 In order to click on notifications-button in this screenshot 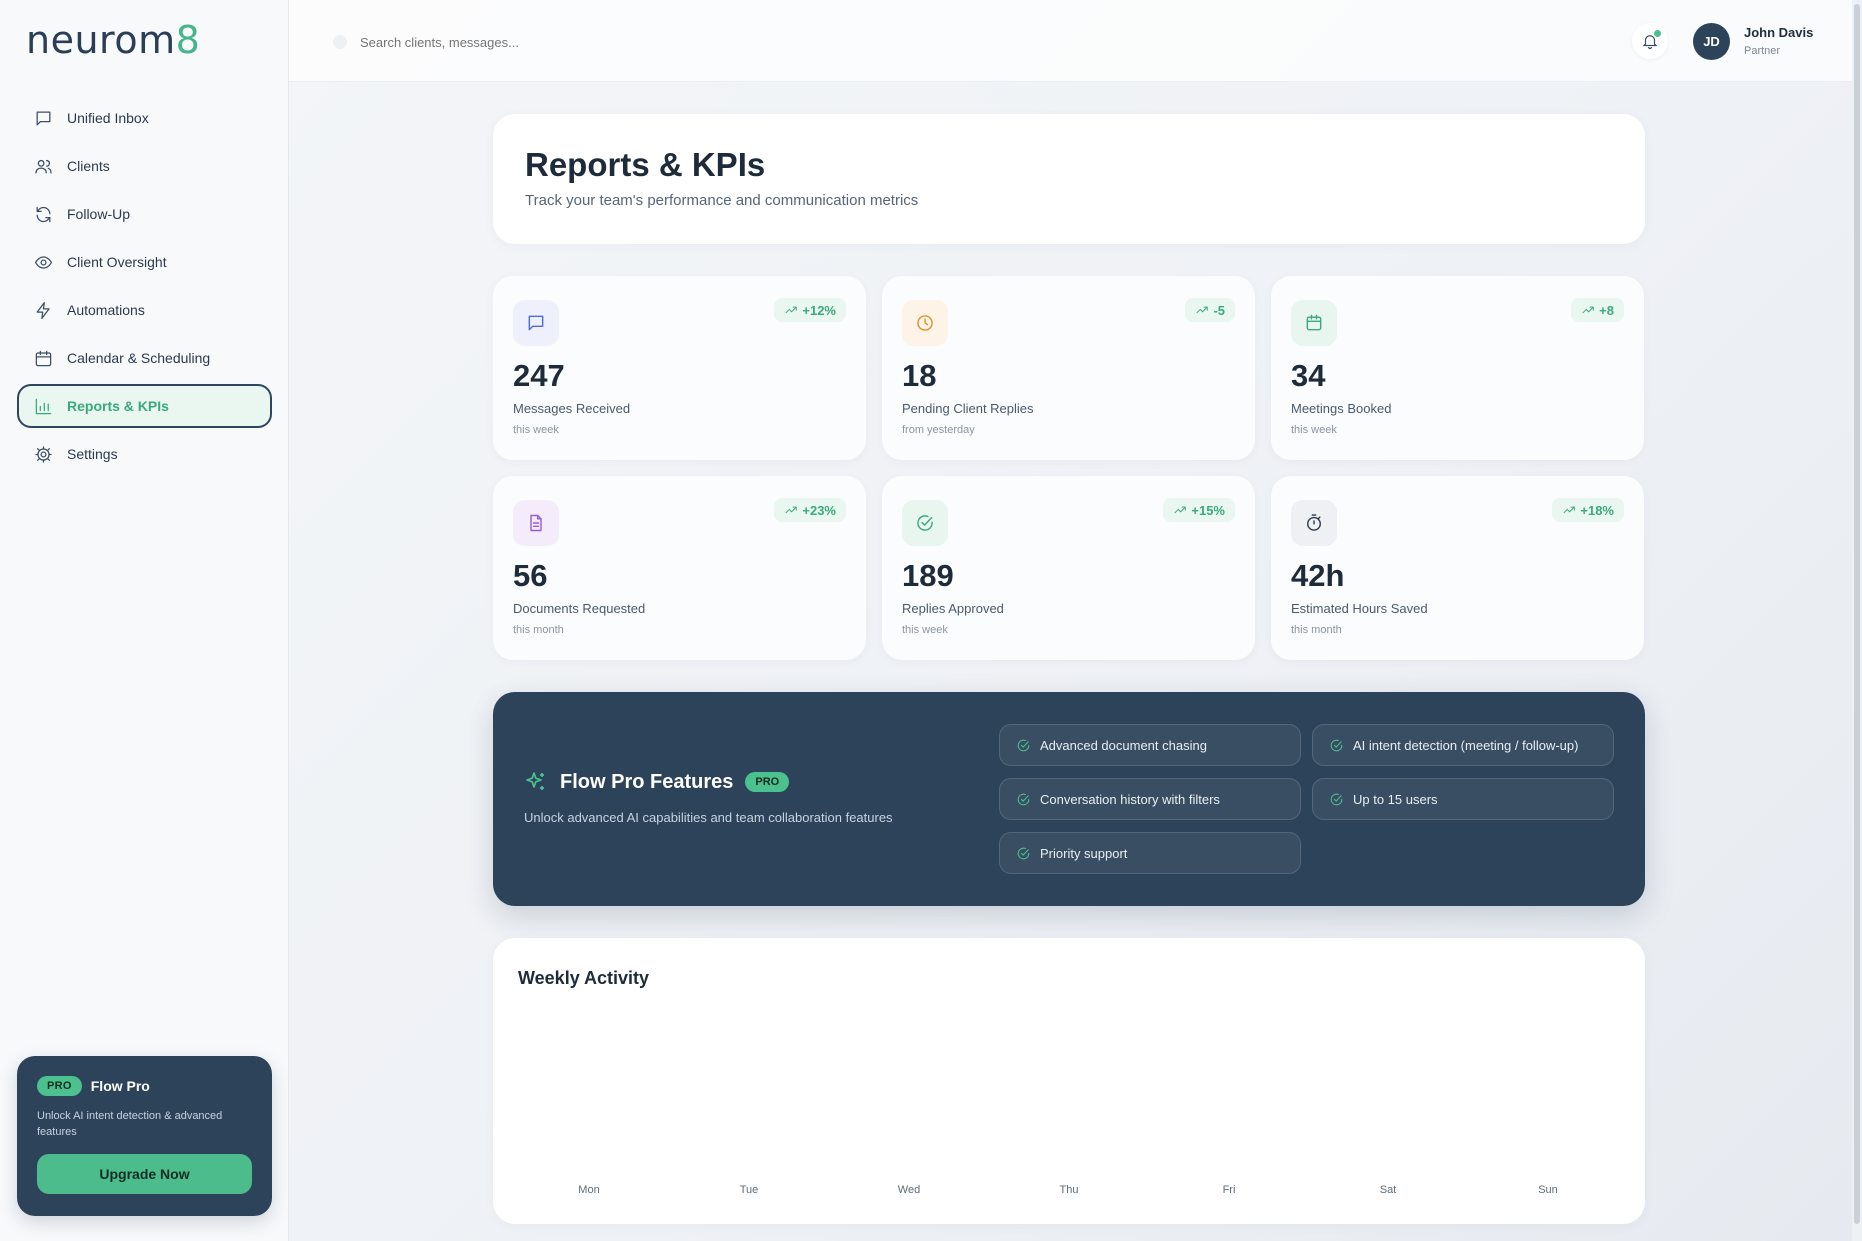, I will do `click(1650, 41)`.